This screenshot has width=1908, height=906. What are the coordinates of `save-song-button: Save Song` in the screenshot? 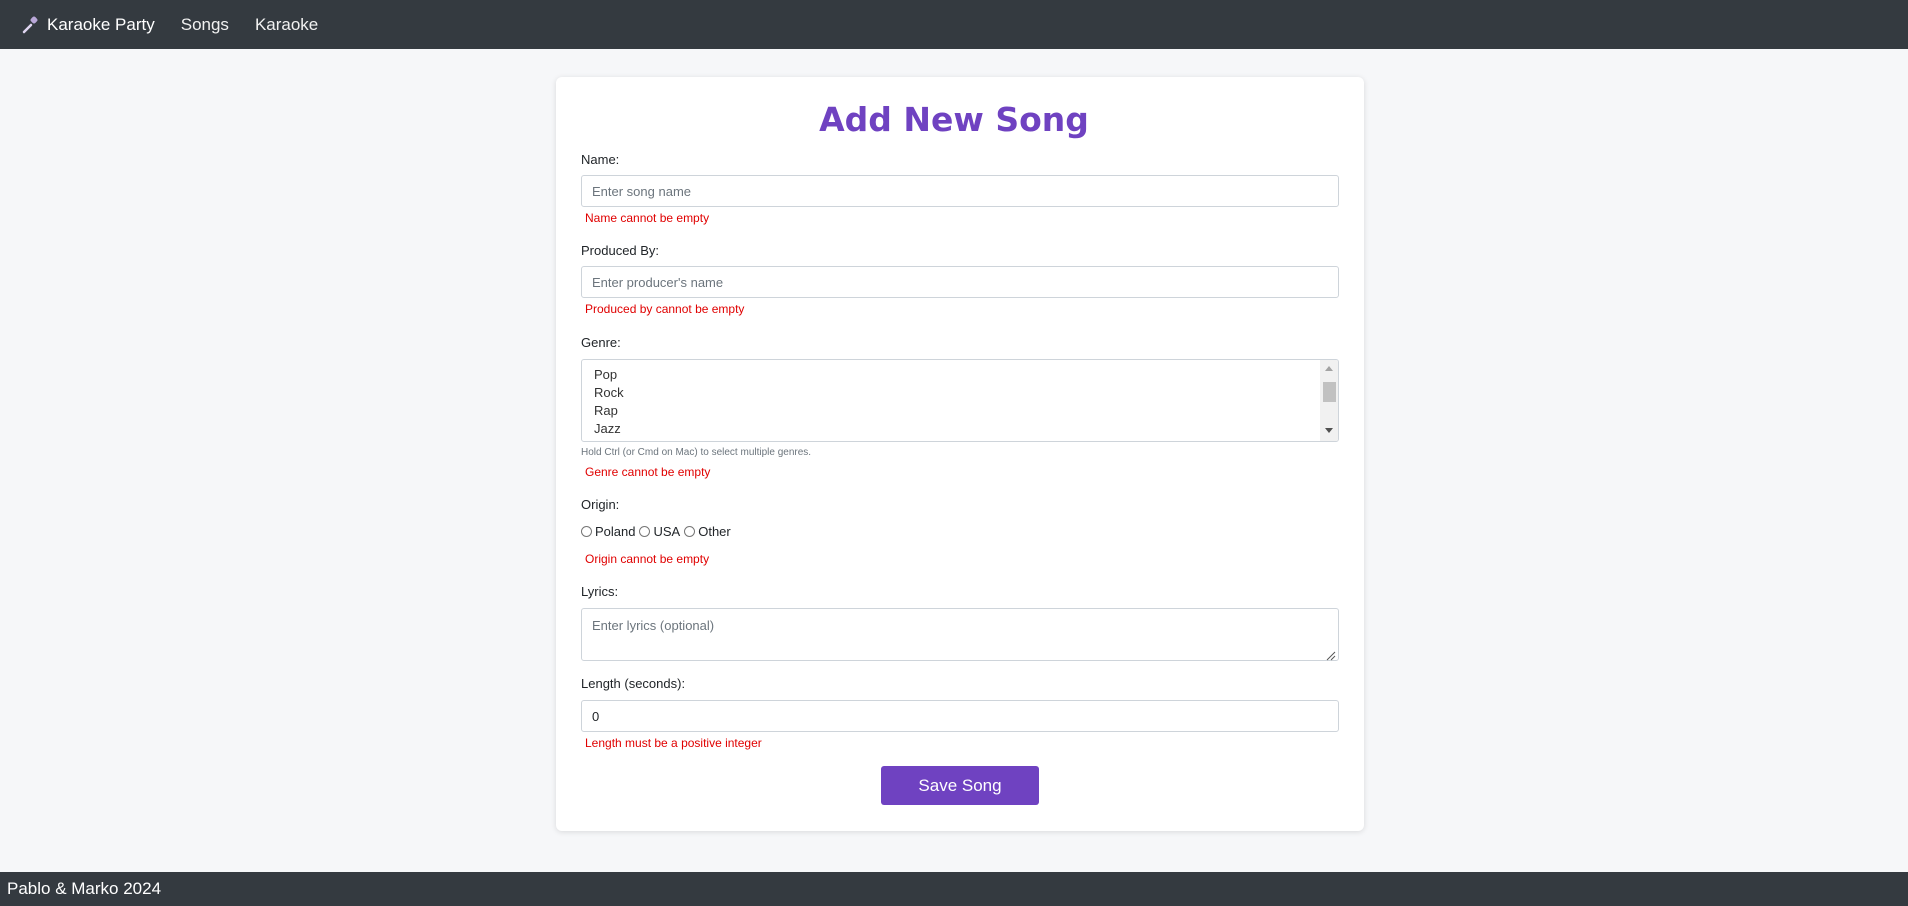 It's located at (960, 785).